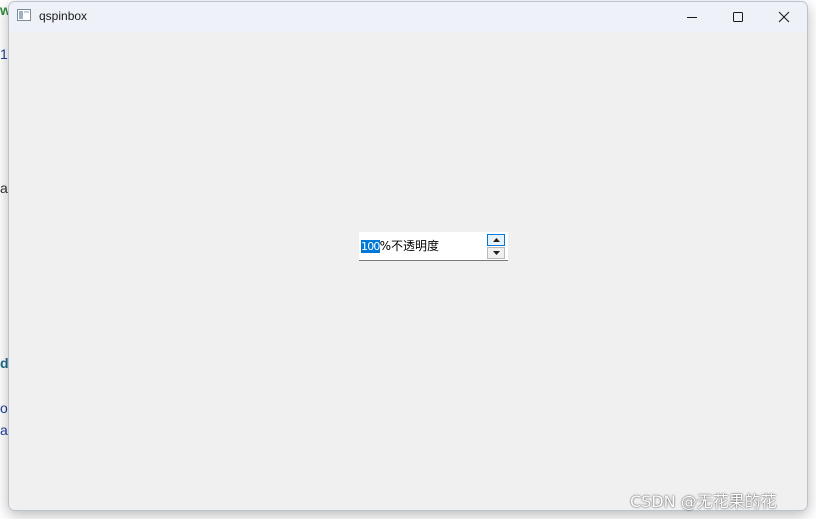 Image resolution: width=816 pixels, height=519 pixels. I want to click on watermark-text: CSDN @无花果的花, so click(703, 501).